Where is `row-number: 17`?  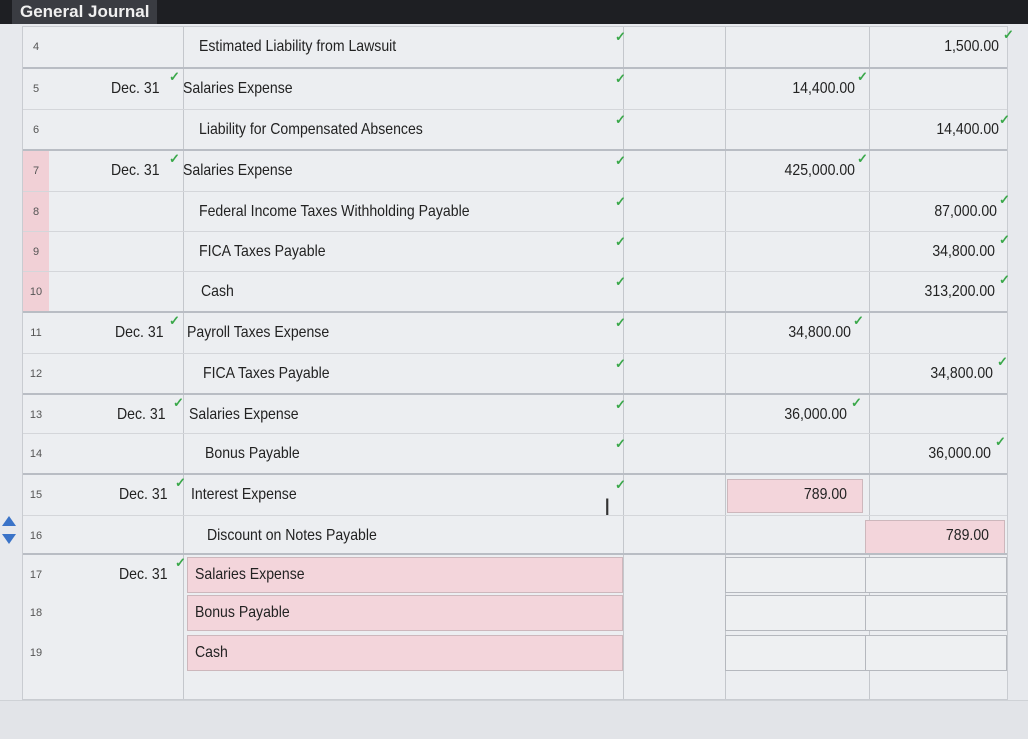 row-number: 17 is located at coordinates (36, 575).